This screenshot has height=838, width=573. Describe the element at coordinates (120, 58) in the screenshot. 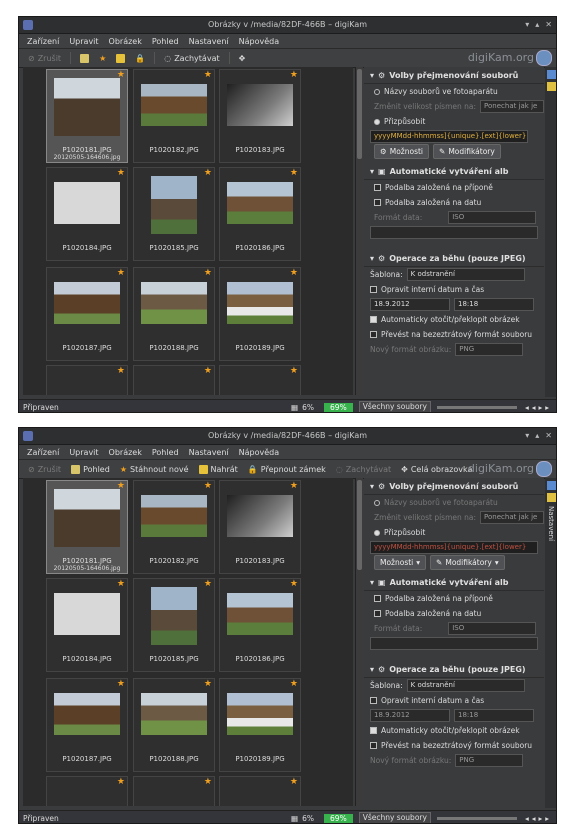

I see `upload-button` at that location.